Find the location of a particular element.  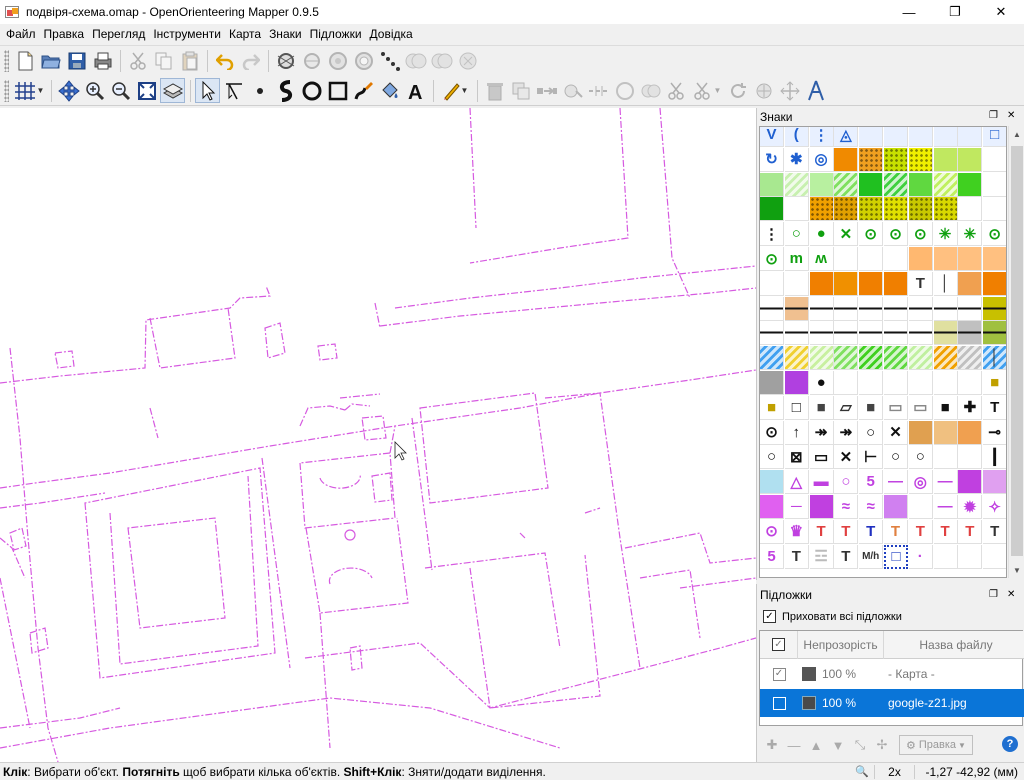

fill-icon is located at coordinates (389, 90).